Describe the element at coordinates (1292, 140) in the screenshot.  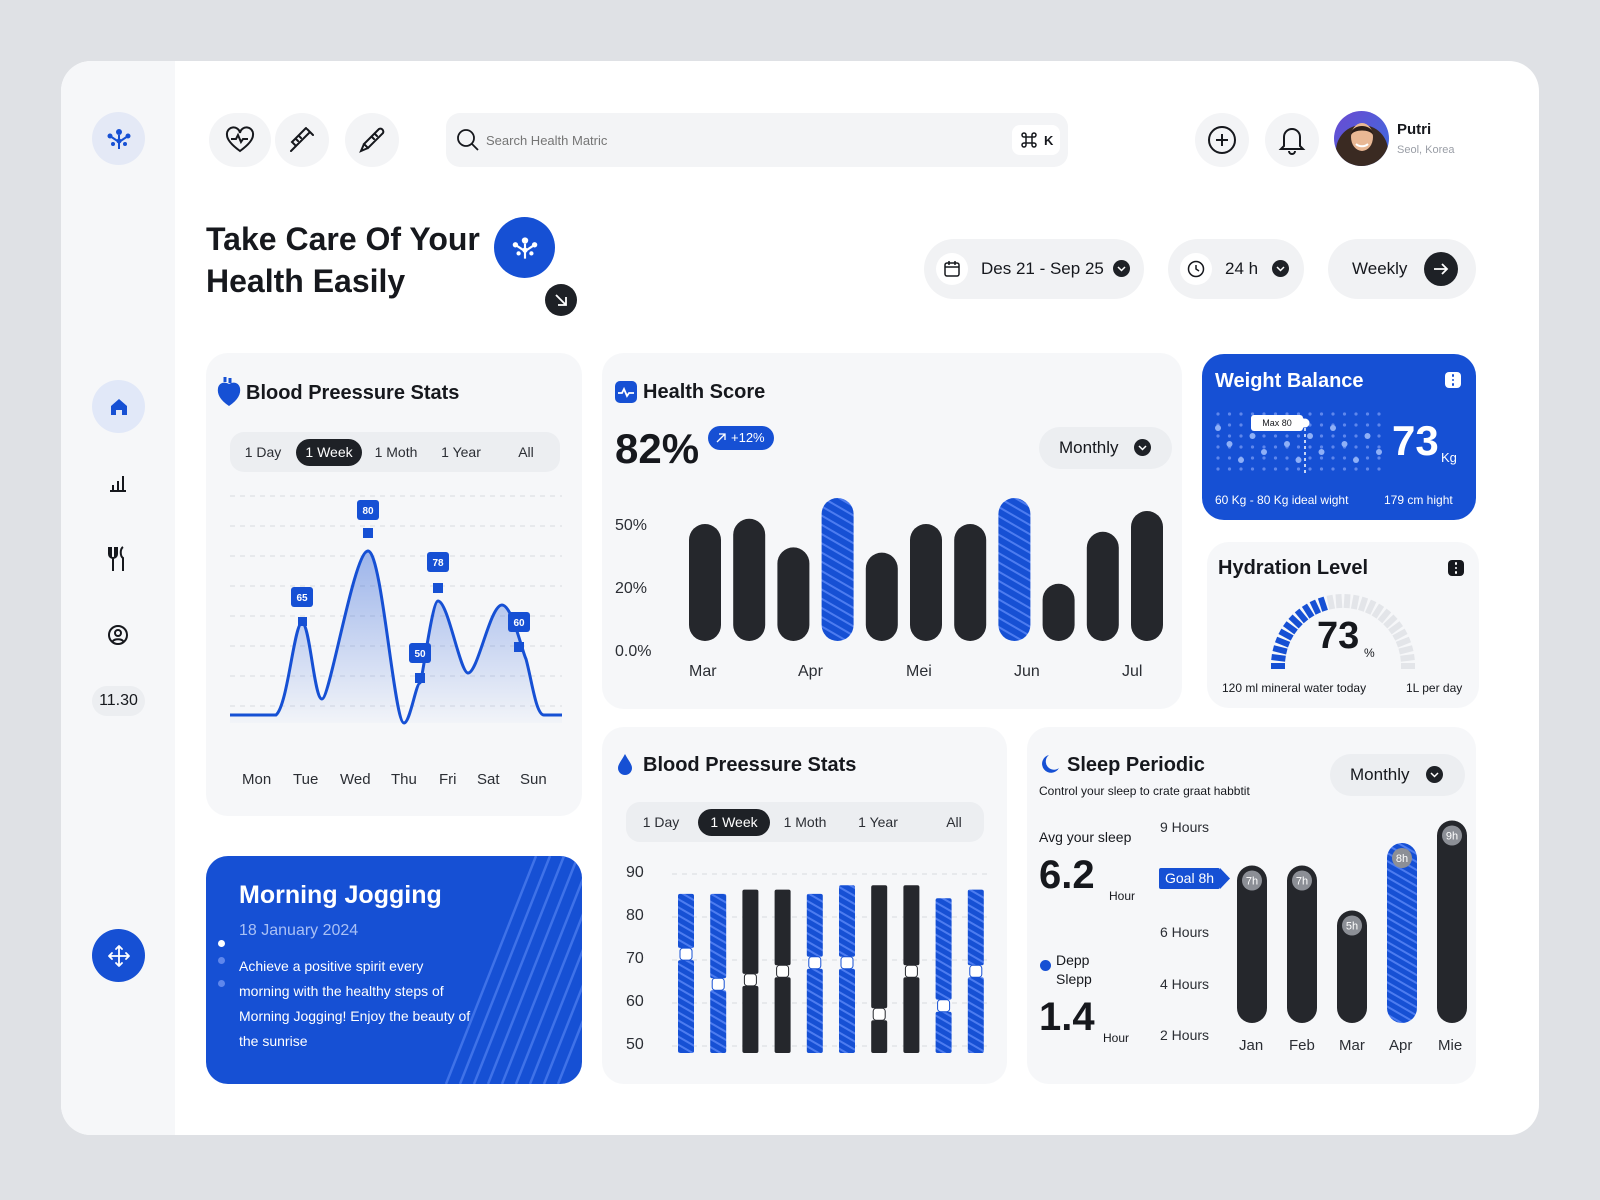
I see `notifications-button` at that location.